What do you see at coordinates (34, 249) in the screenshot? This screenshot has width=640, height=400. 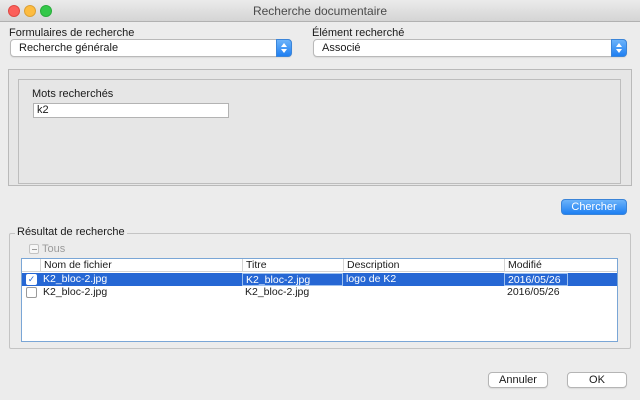 I see `select-all-checkbox` at bounding box center [34, 249].